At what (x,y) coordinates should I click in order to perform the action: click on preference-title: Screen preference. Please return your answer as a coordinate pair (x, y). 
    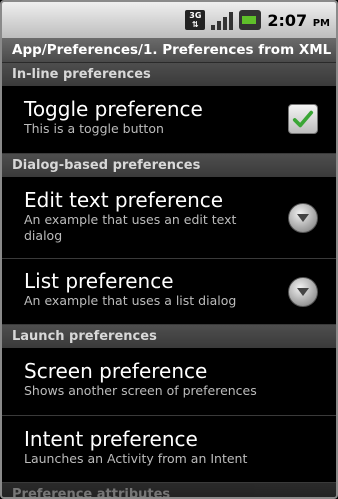
    Looking at the image, I should click on (116, 371).